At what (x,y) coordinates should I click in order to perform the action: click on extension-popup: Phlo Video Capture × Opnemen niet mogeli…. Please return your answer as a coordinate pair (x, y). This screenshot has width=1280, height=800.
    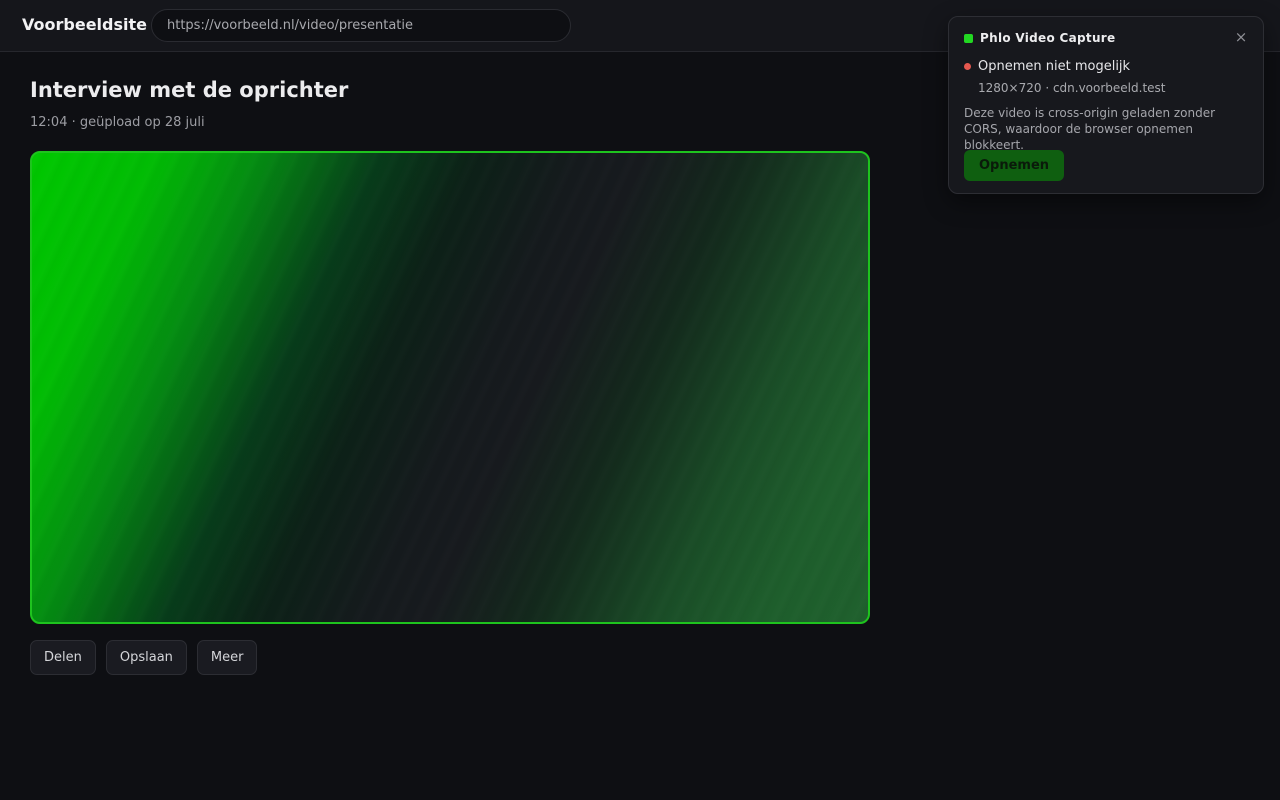
    Looking at the image, I should click on (1106, 105).